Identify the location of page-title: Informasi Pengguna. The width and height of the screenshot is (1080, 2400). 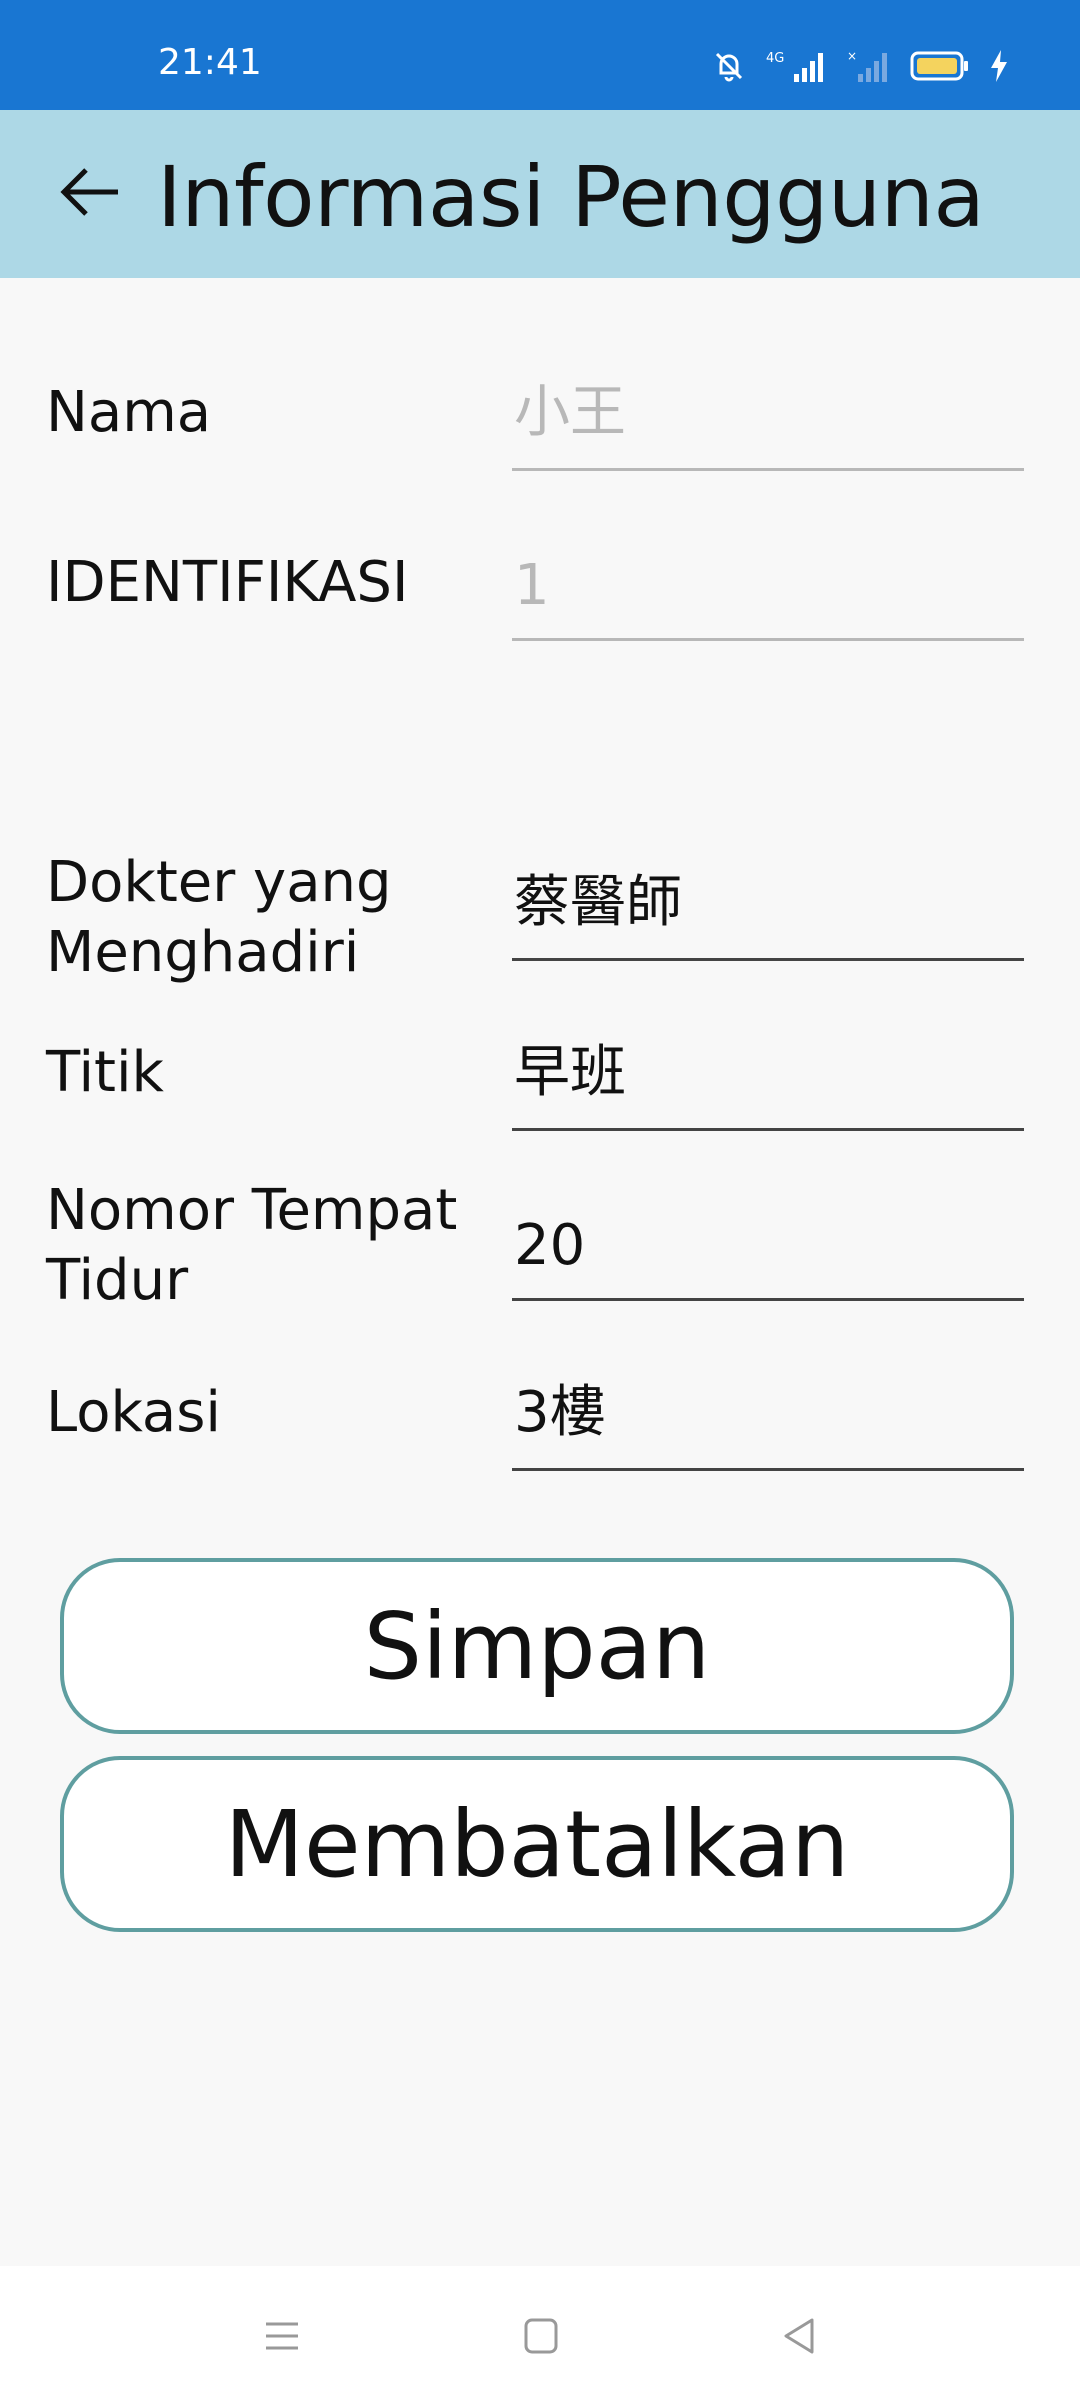
(571, 197).